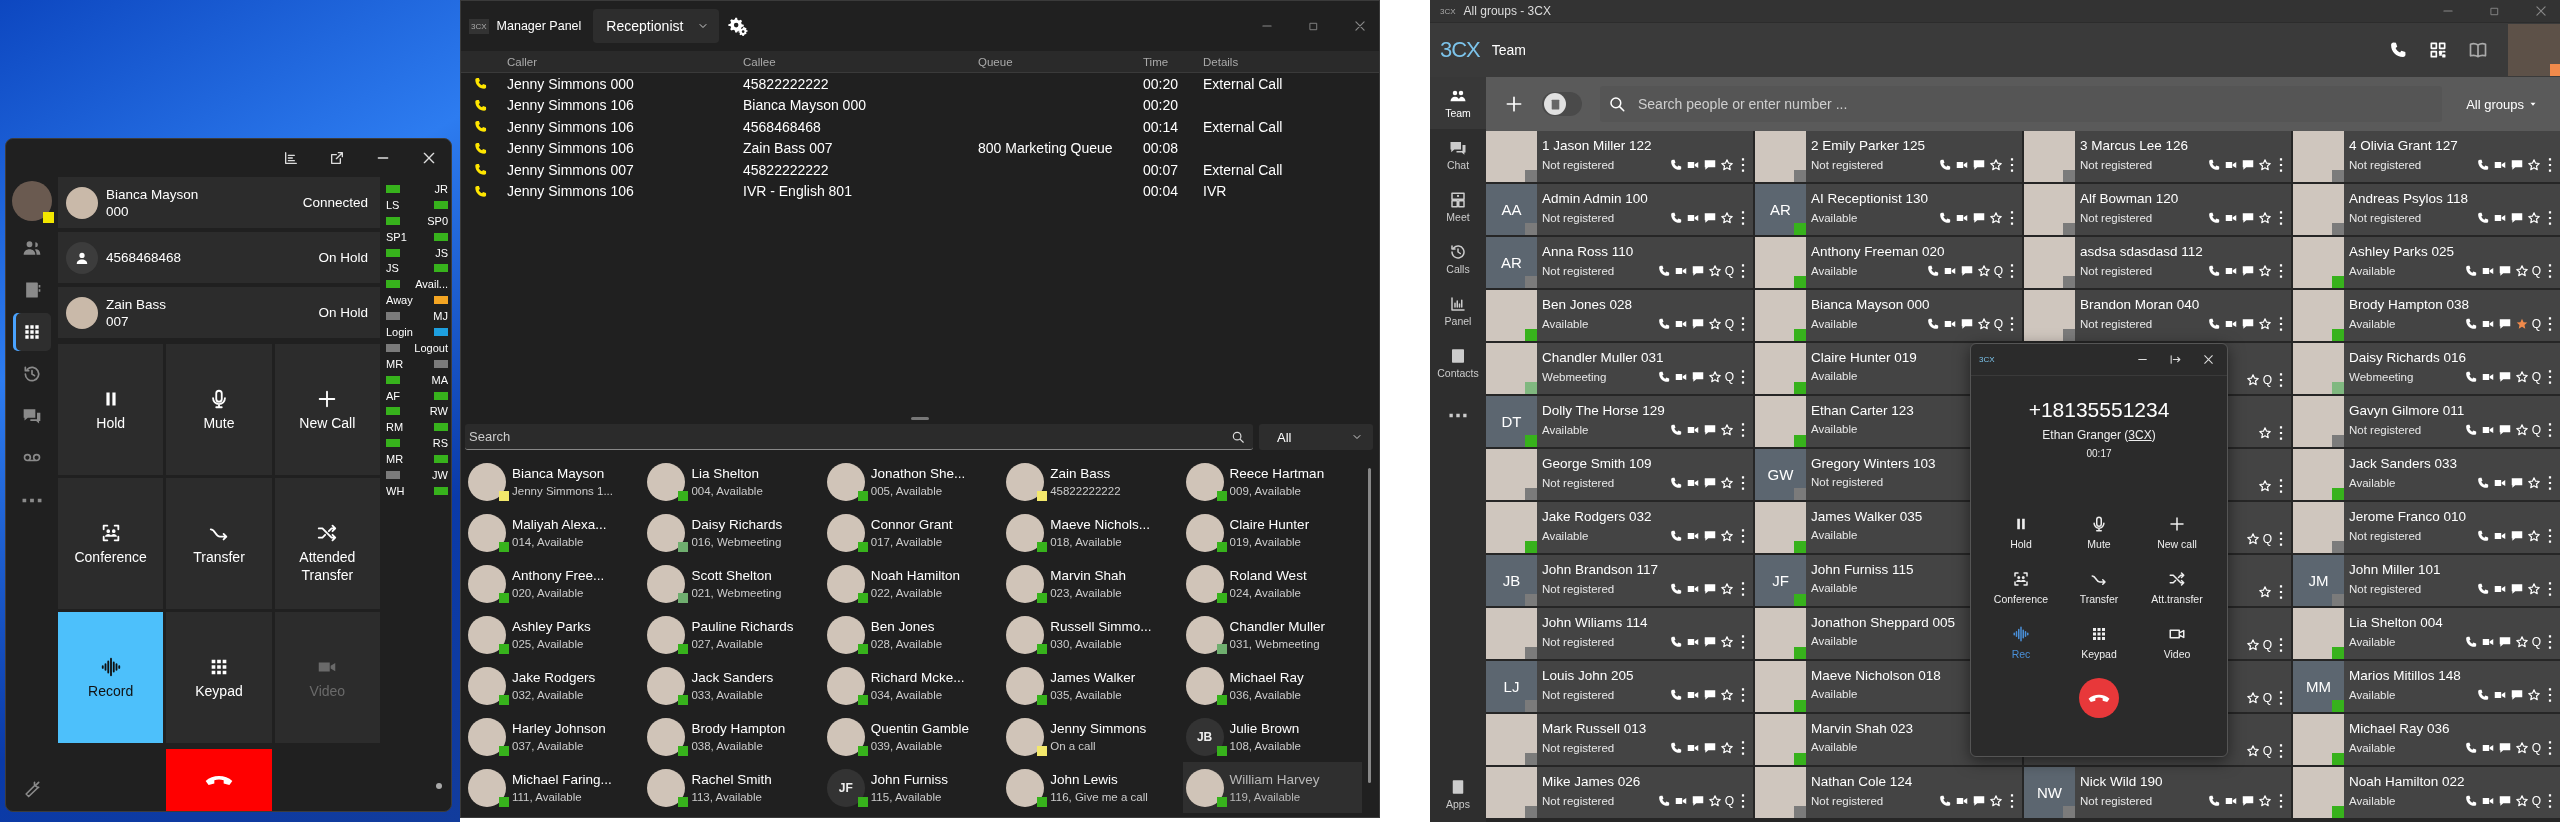  What do you see at coordinates (913, 532) in the screenshot?
I see `contact-item: Connor Grant 017, Available` at bounding box center [913, 532].